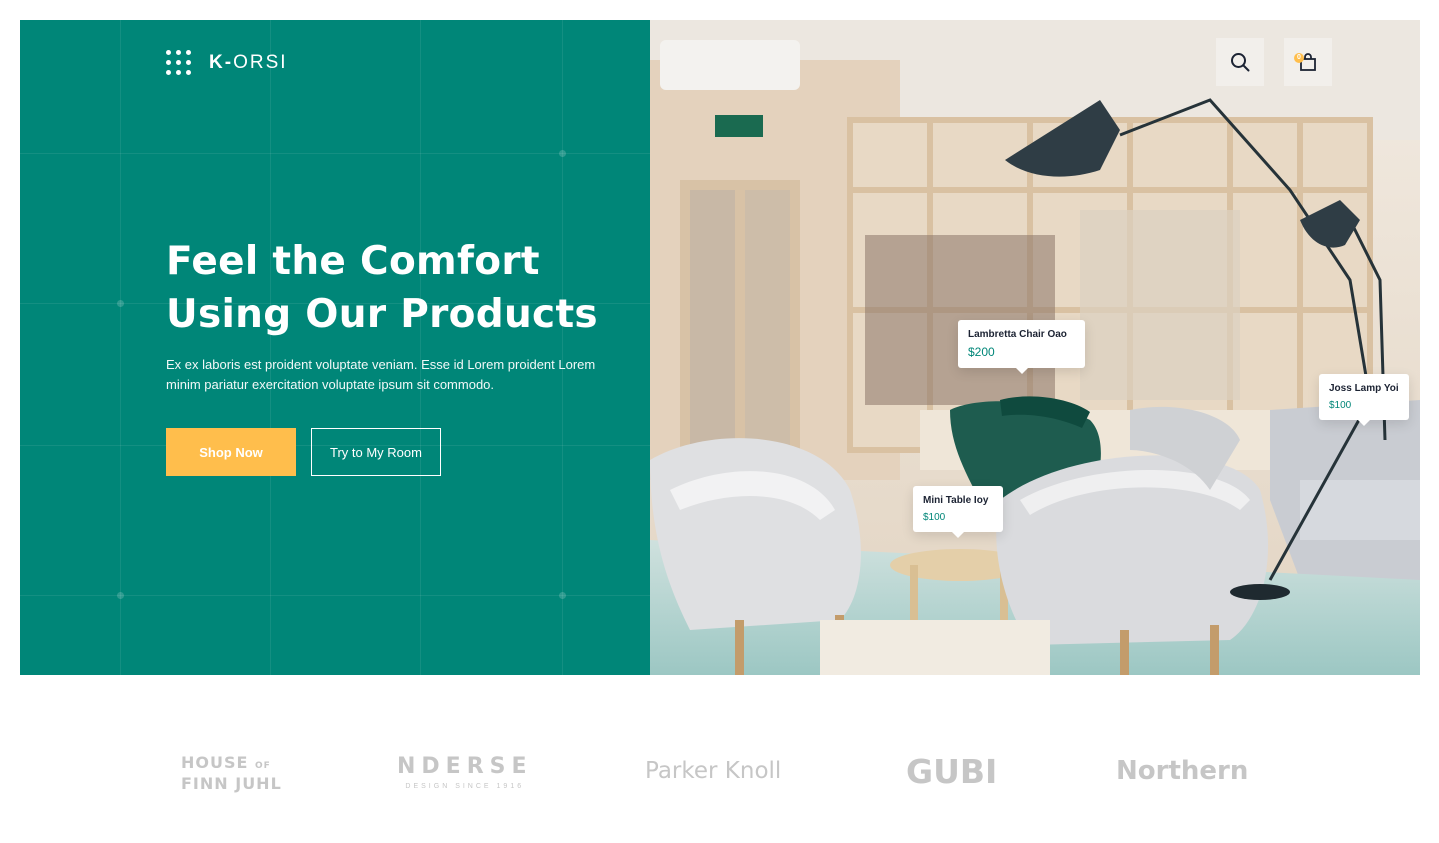 The height and width of the screenshot is (843, 1439). Describe the element at coordinates (353, 261) in the screenshot. I see `headline-line-1: Feel the Comfort` at that location.